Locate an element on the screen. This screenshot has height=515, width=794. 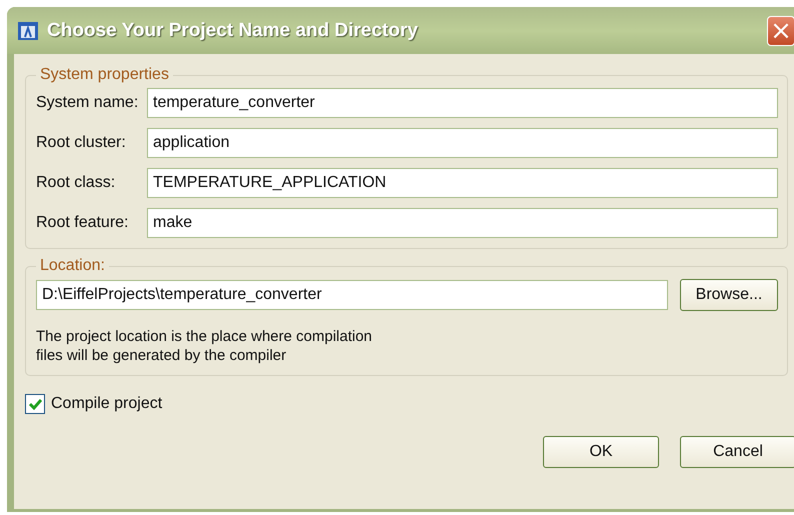
input-field: make is located at coordinates (462, 223).